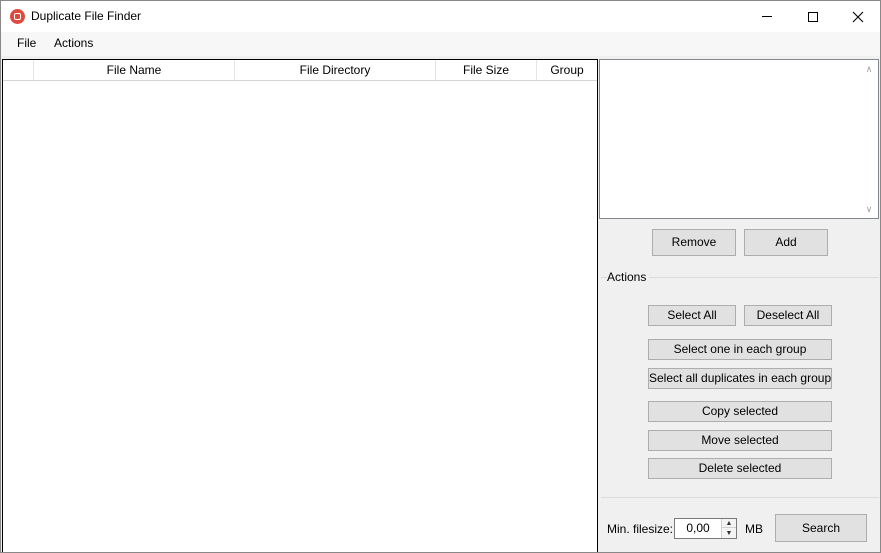 The width and height of the screenshot is (881, 553). Describe the element at coordinates (694, 242) in the screenshot. I see `remove-button: Remove` at that location.